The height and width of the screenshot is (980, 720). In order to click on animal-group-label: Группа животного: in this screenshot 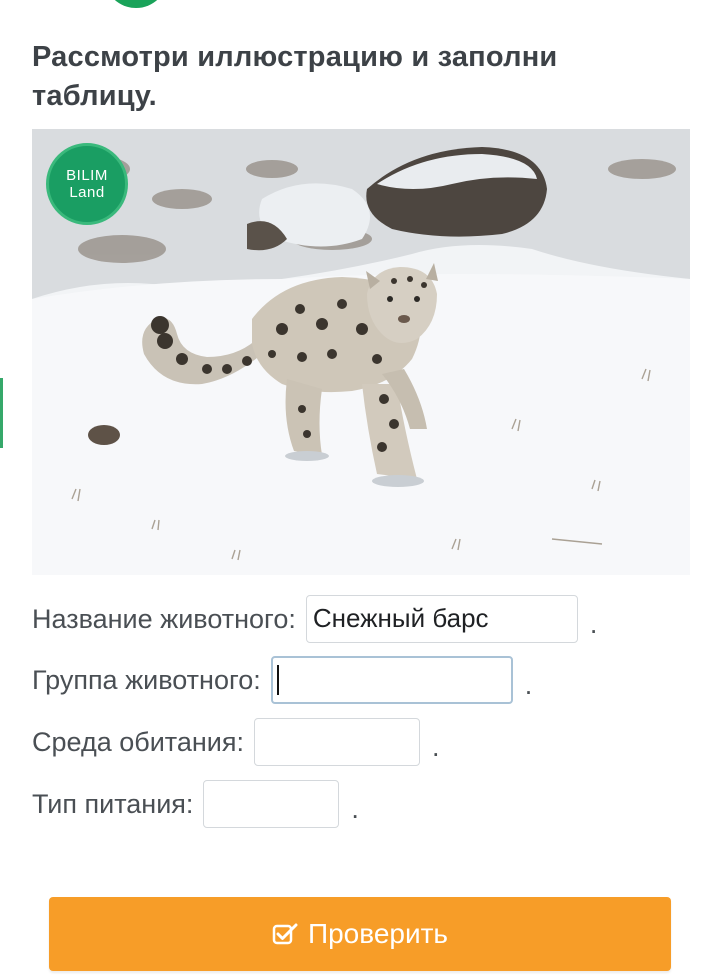, I will do `click(146, 679)`.